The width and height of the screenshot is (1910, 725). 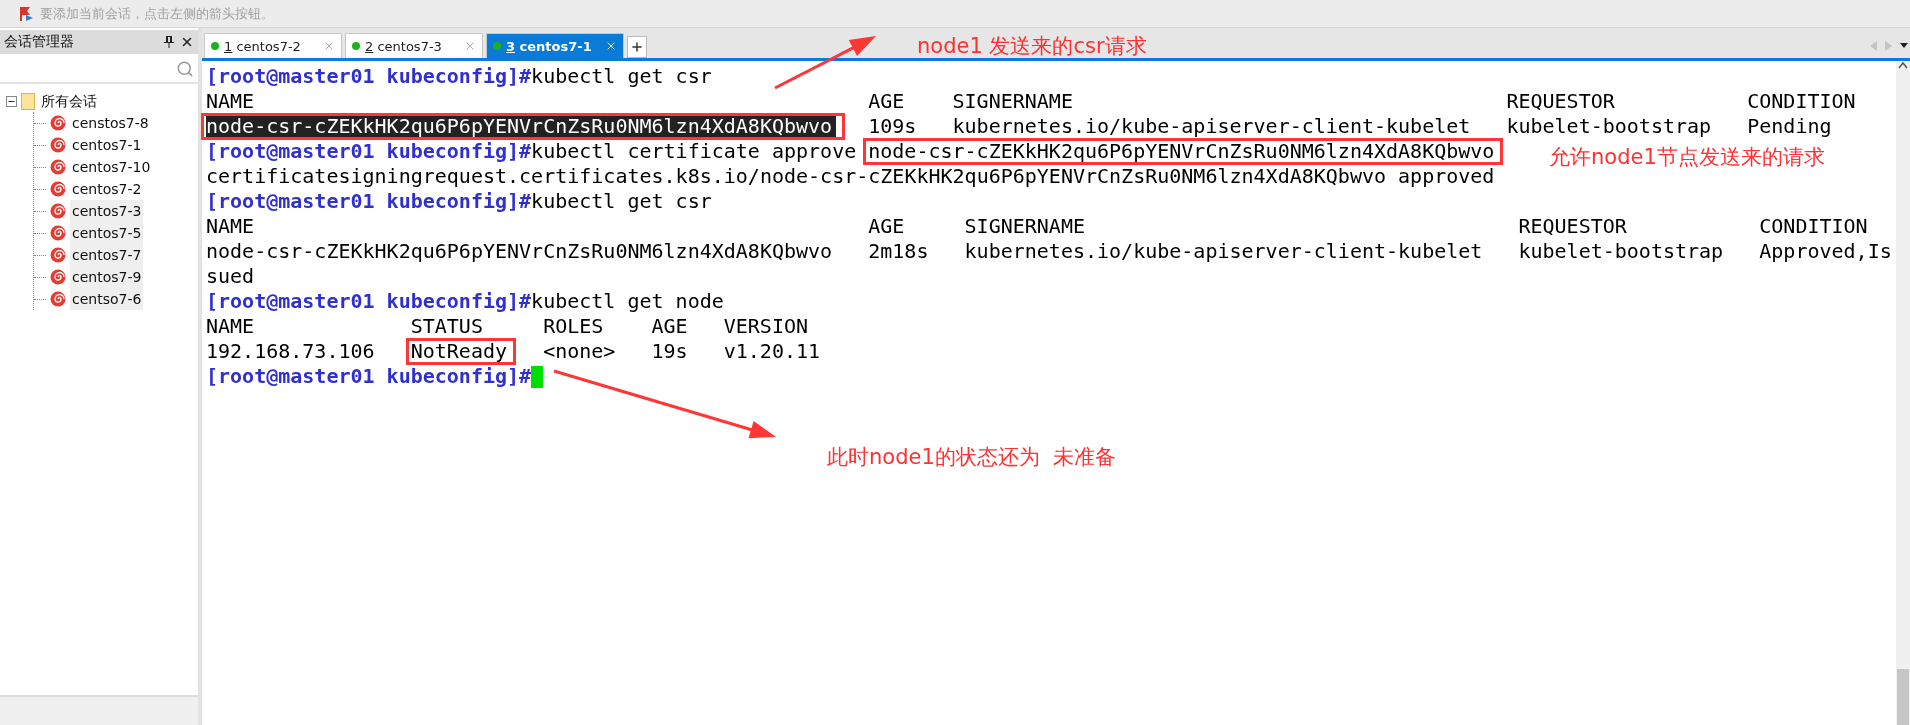 I want to click on tab-label: 3 centos7-1, so click(x=549, y=46).